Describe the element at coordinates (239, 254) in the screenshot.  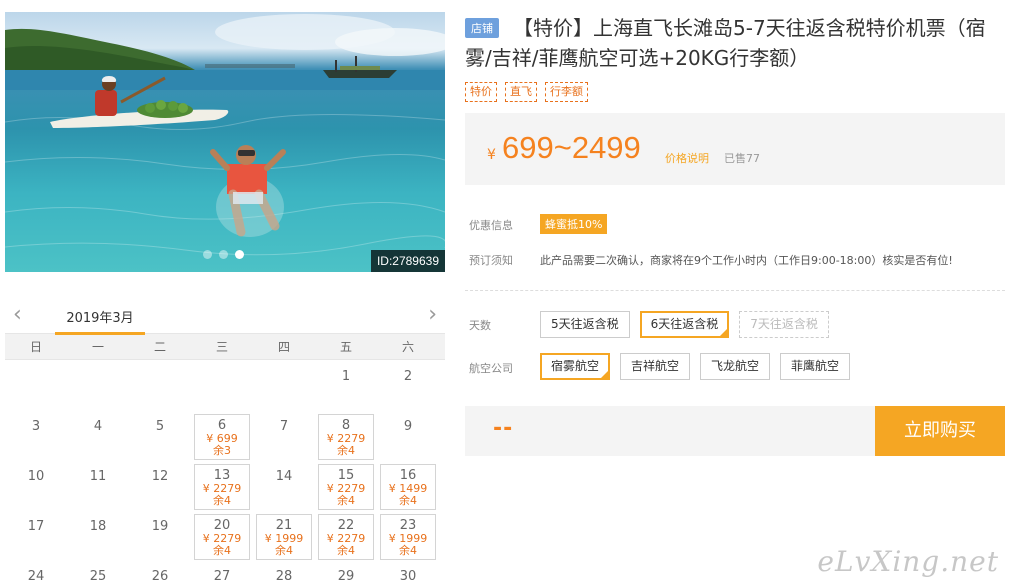
I see `carousel-dot-active` at that location.